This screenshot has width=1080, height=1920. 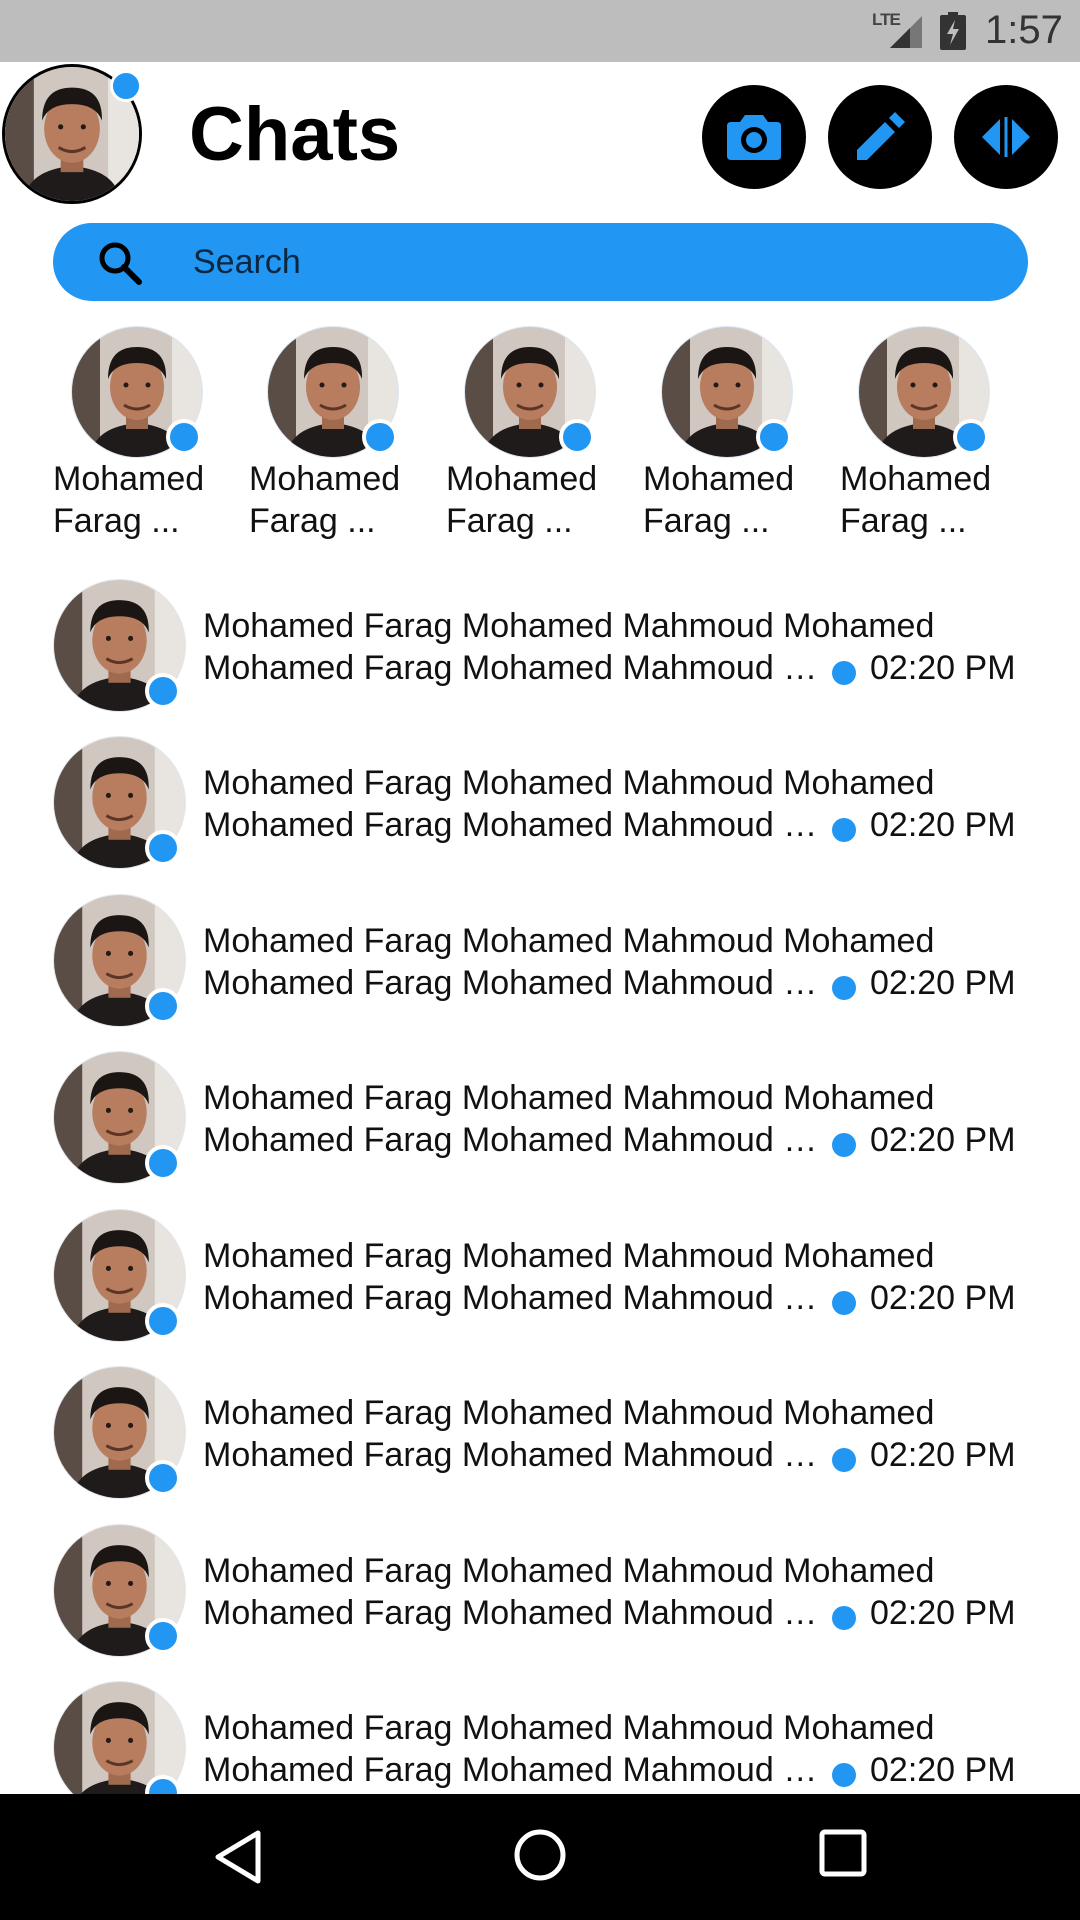 I want to click on signal-icon, so click(x=906, y=32).